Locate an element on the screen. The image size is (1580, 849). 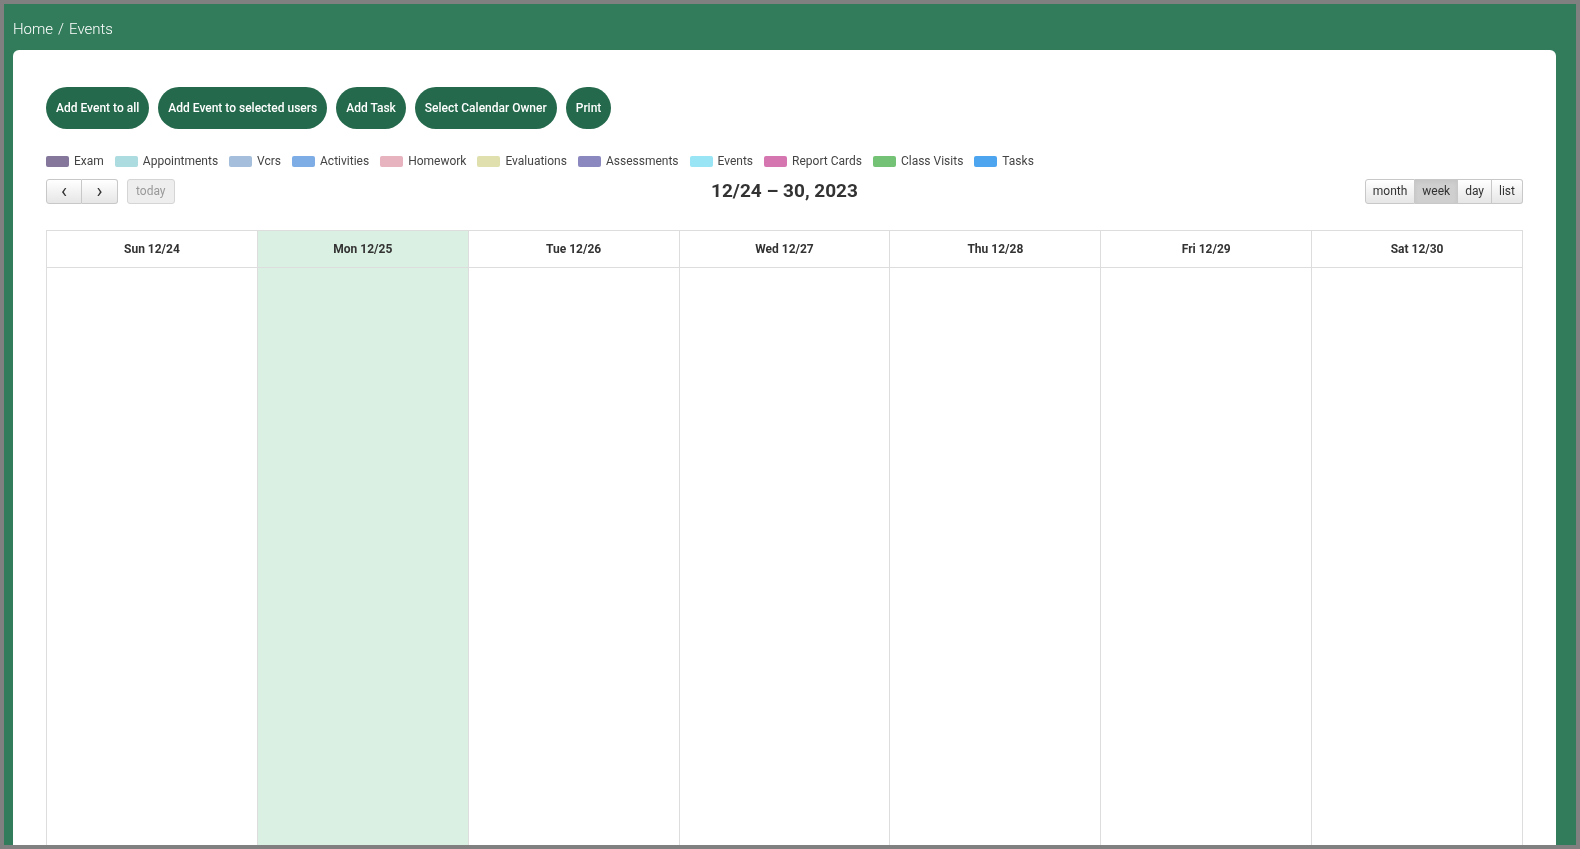
day-header: Sat 12/30 is located at coordinates (1417, 249).